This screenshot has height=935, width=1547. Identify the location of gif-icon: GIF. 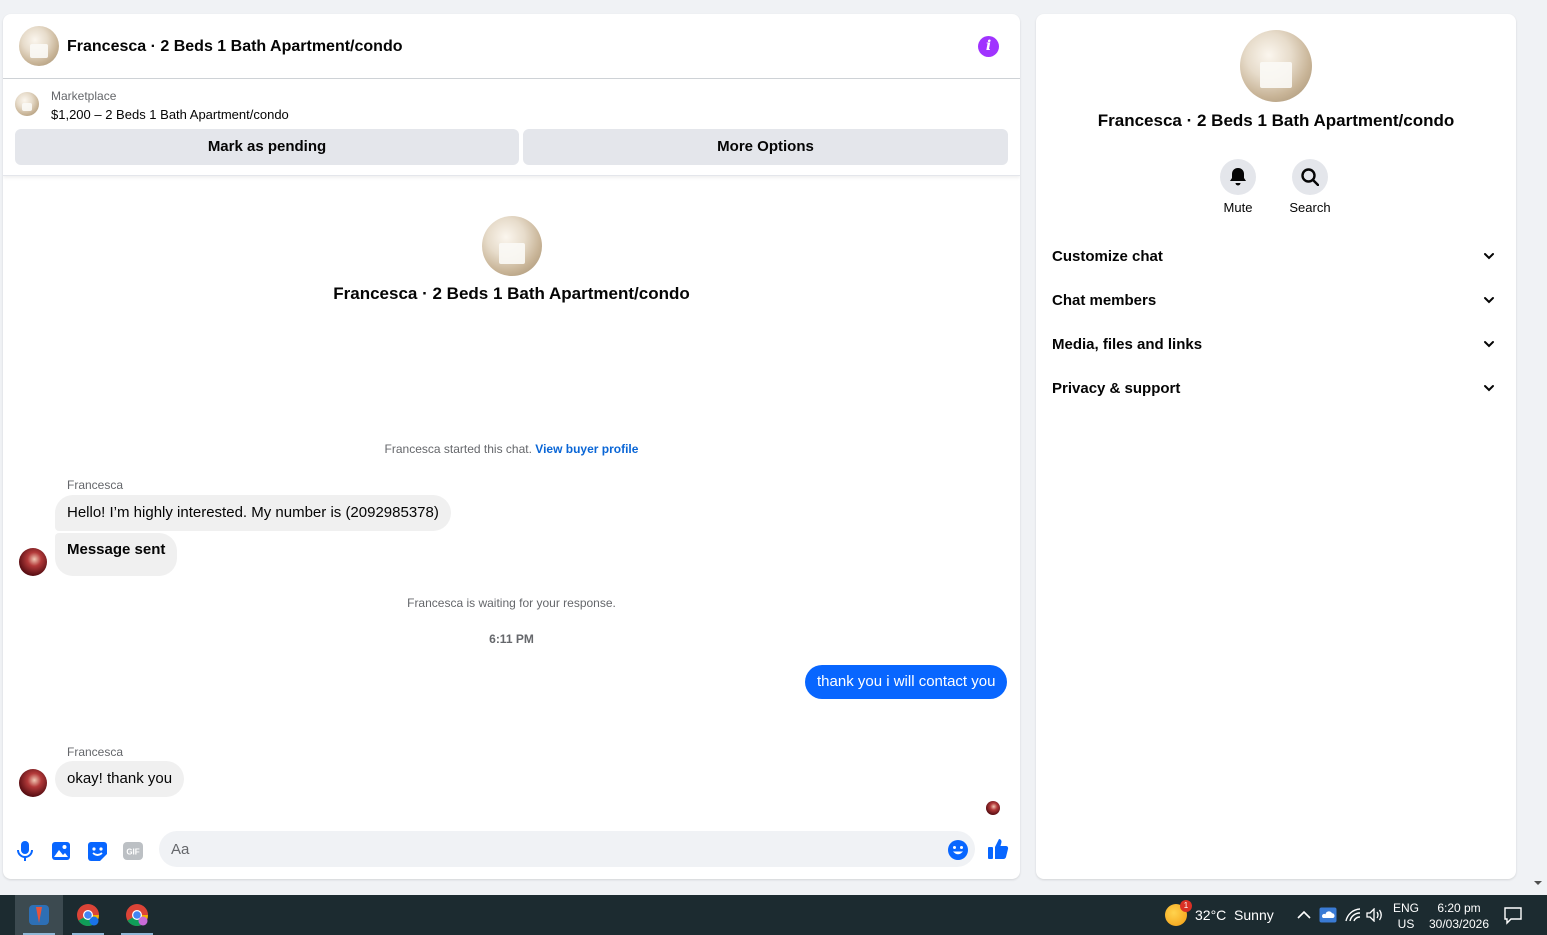
(133, 851).